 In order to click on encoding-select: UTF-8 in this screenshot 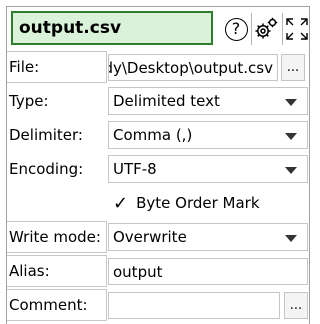, I will do `click(208, 169)`.